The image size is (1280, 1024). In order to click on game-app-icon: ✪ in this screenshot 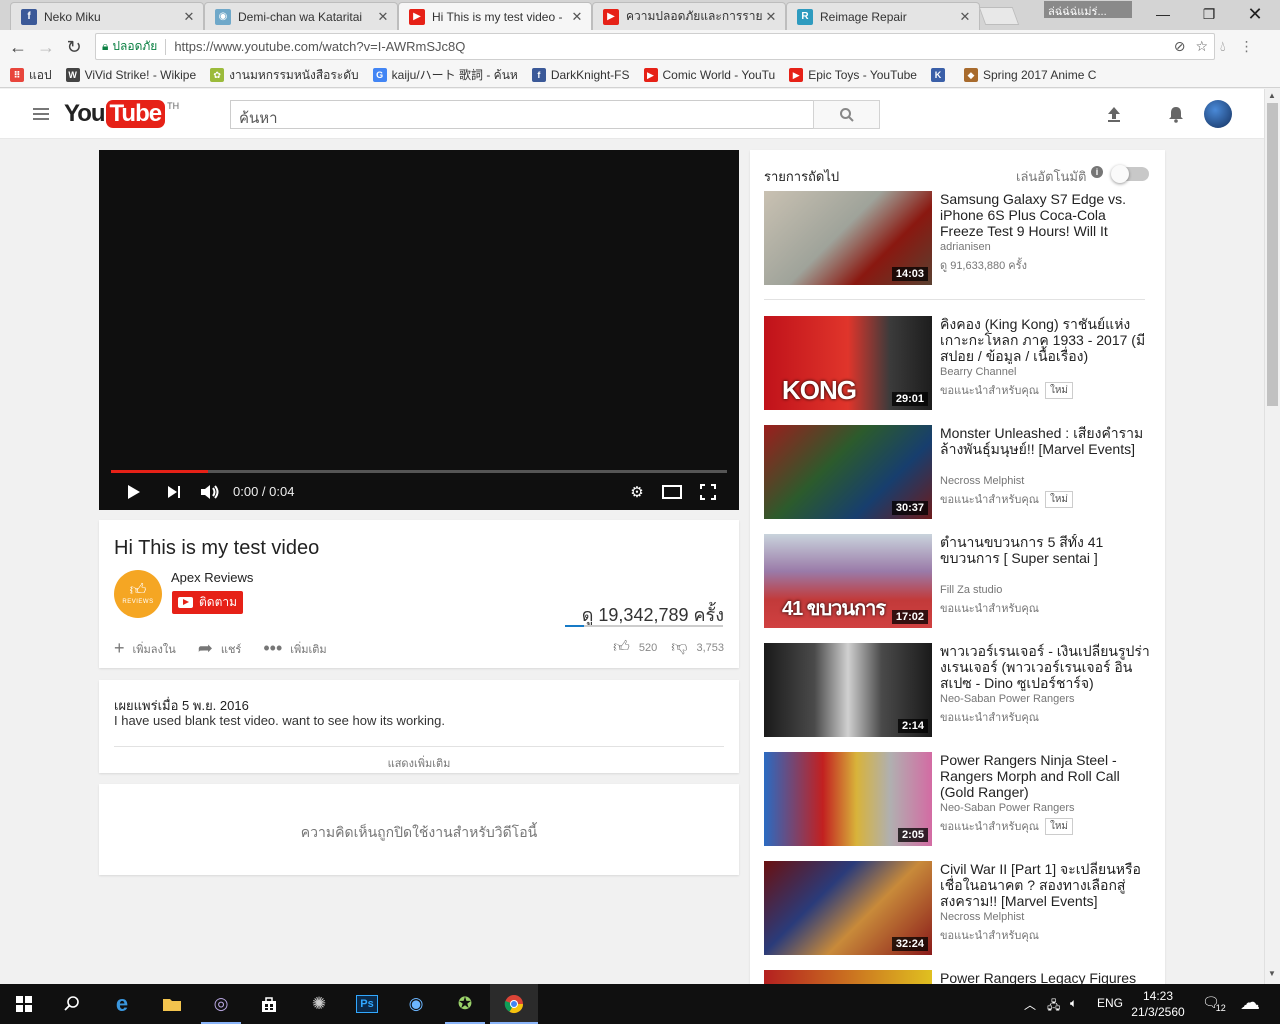, I will do `click(465, 1004)`.